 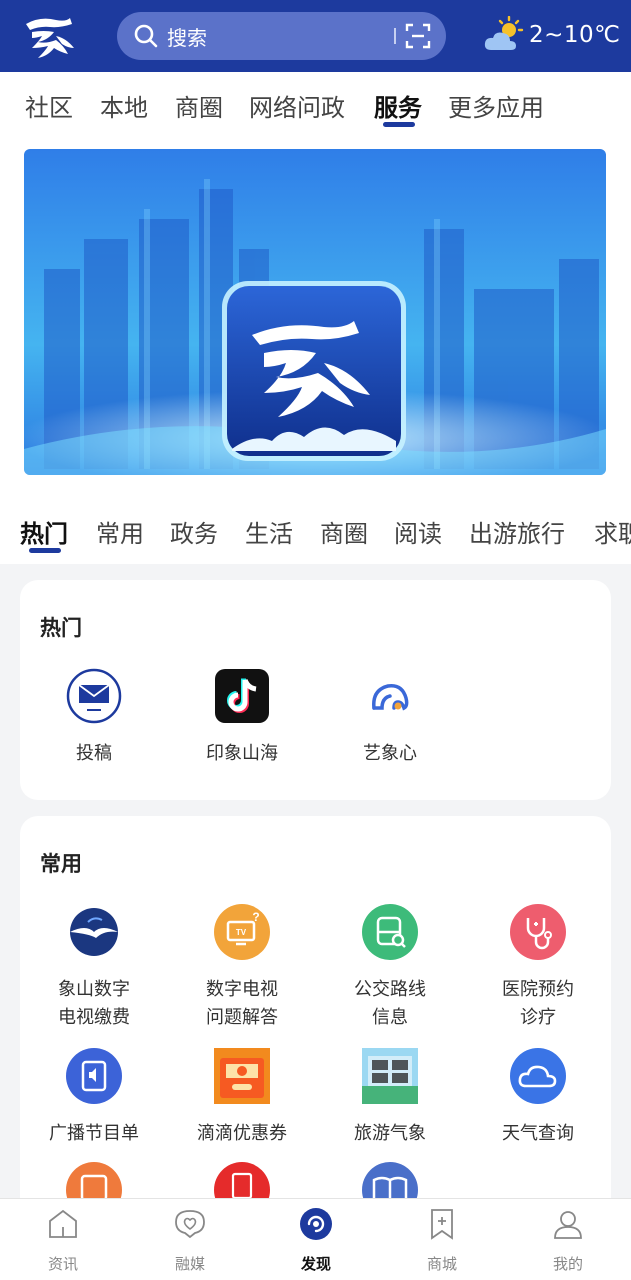 What do you see at coordinates (94, 753) in the screenshot?
I see `app-label: 投稿` at bounding box center [94, 753].